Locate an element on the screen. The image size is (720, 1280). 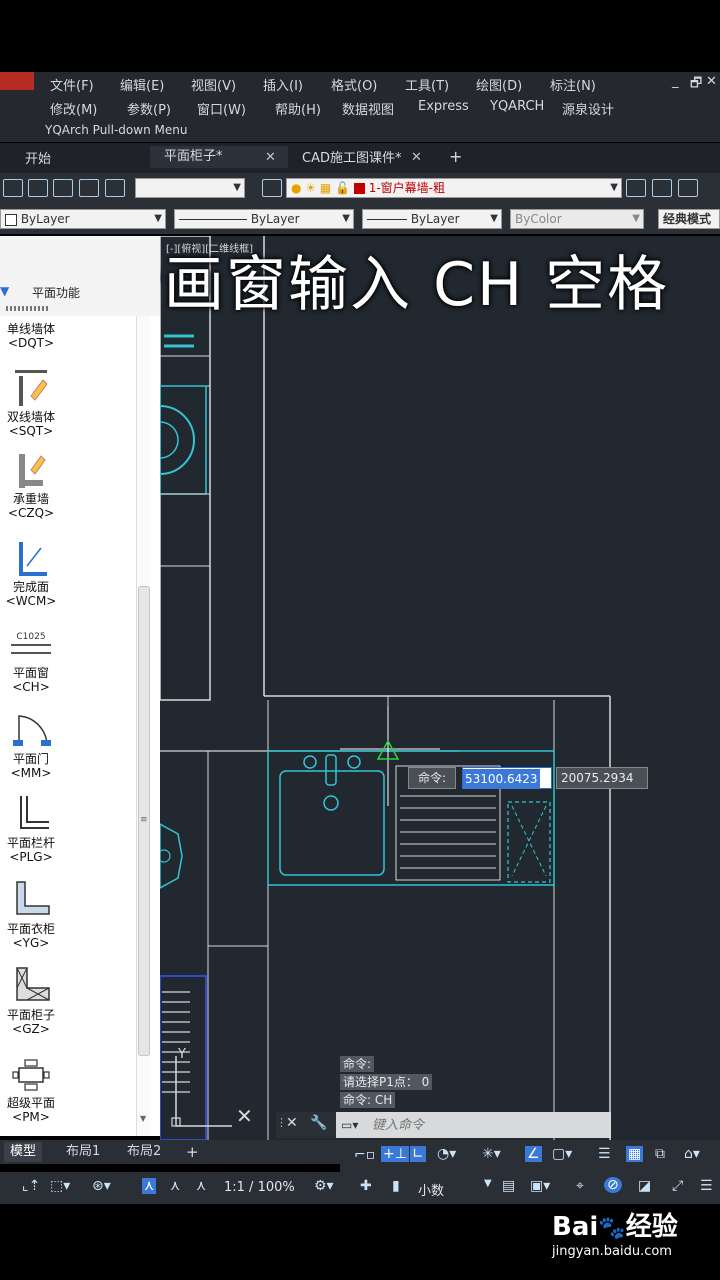
menu-help: 帮助(H) is located at coordinates (298, 108).